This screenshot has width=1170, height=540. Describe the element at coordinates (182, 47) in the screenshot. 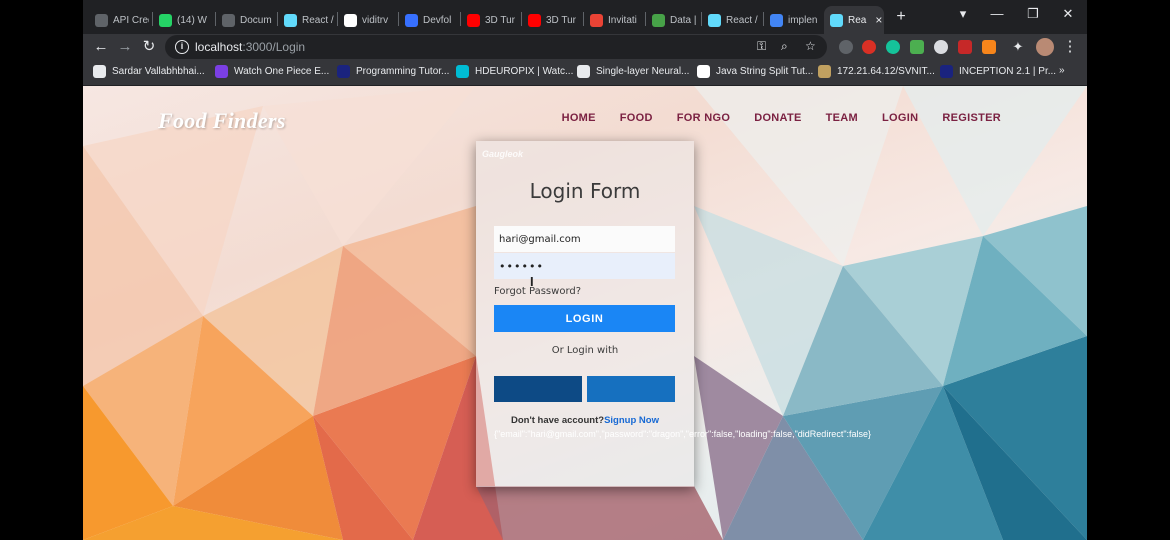

I see `info-icon: i` at that location.